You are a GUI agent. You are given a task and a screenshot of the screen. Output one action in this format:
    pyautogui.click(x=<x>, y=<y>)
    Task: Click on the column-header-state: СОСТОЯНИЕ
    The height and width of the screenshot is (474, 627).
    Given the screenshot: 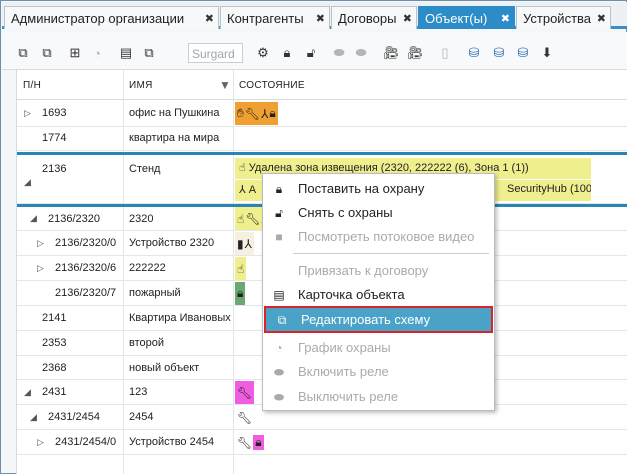 What is the action you would take?
    pyautogui.click(x=272, y=85)
    